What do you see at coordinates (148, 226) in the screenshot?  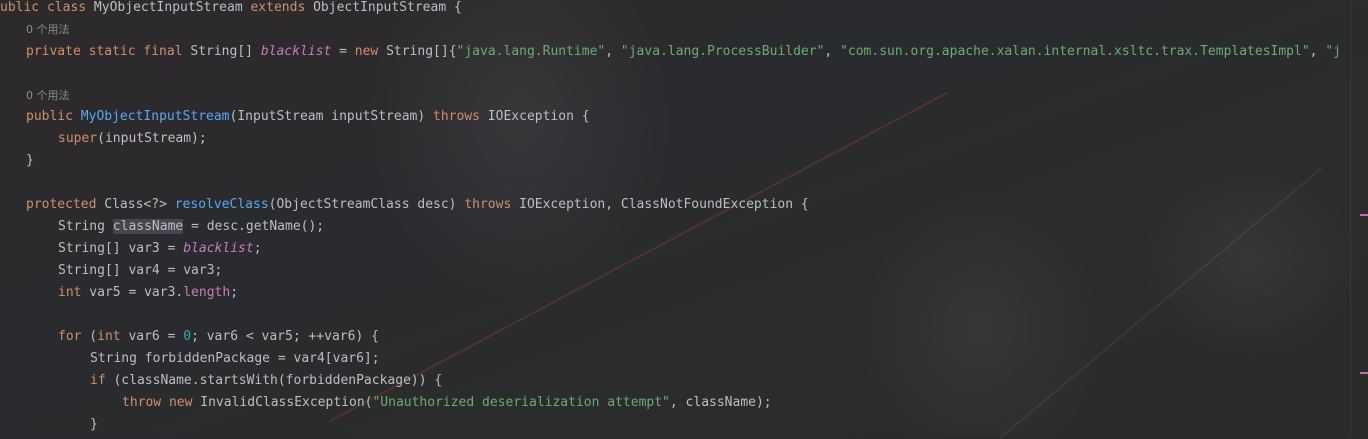 I see `highlighted-identifier: className` at bounding box center [148, 226].